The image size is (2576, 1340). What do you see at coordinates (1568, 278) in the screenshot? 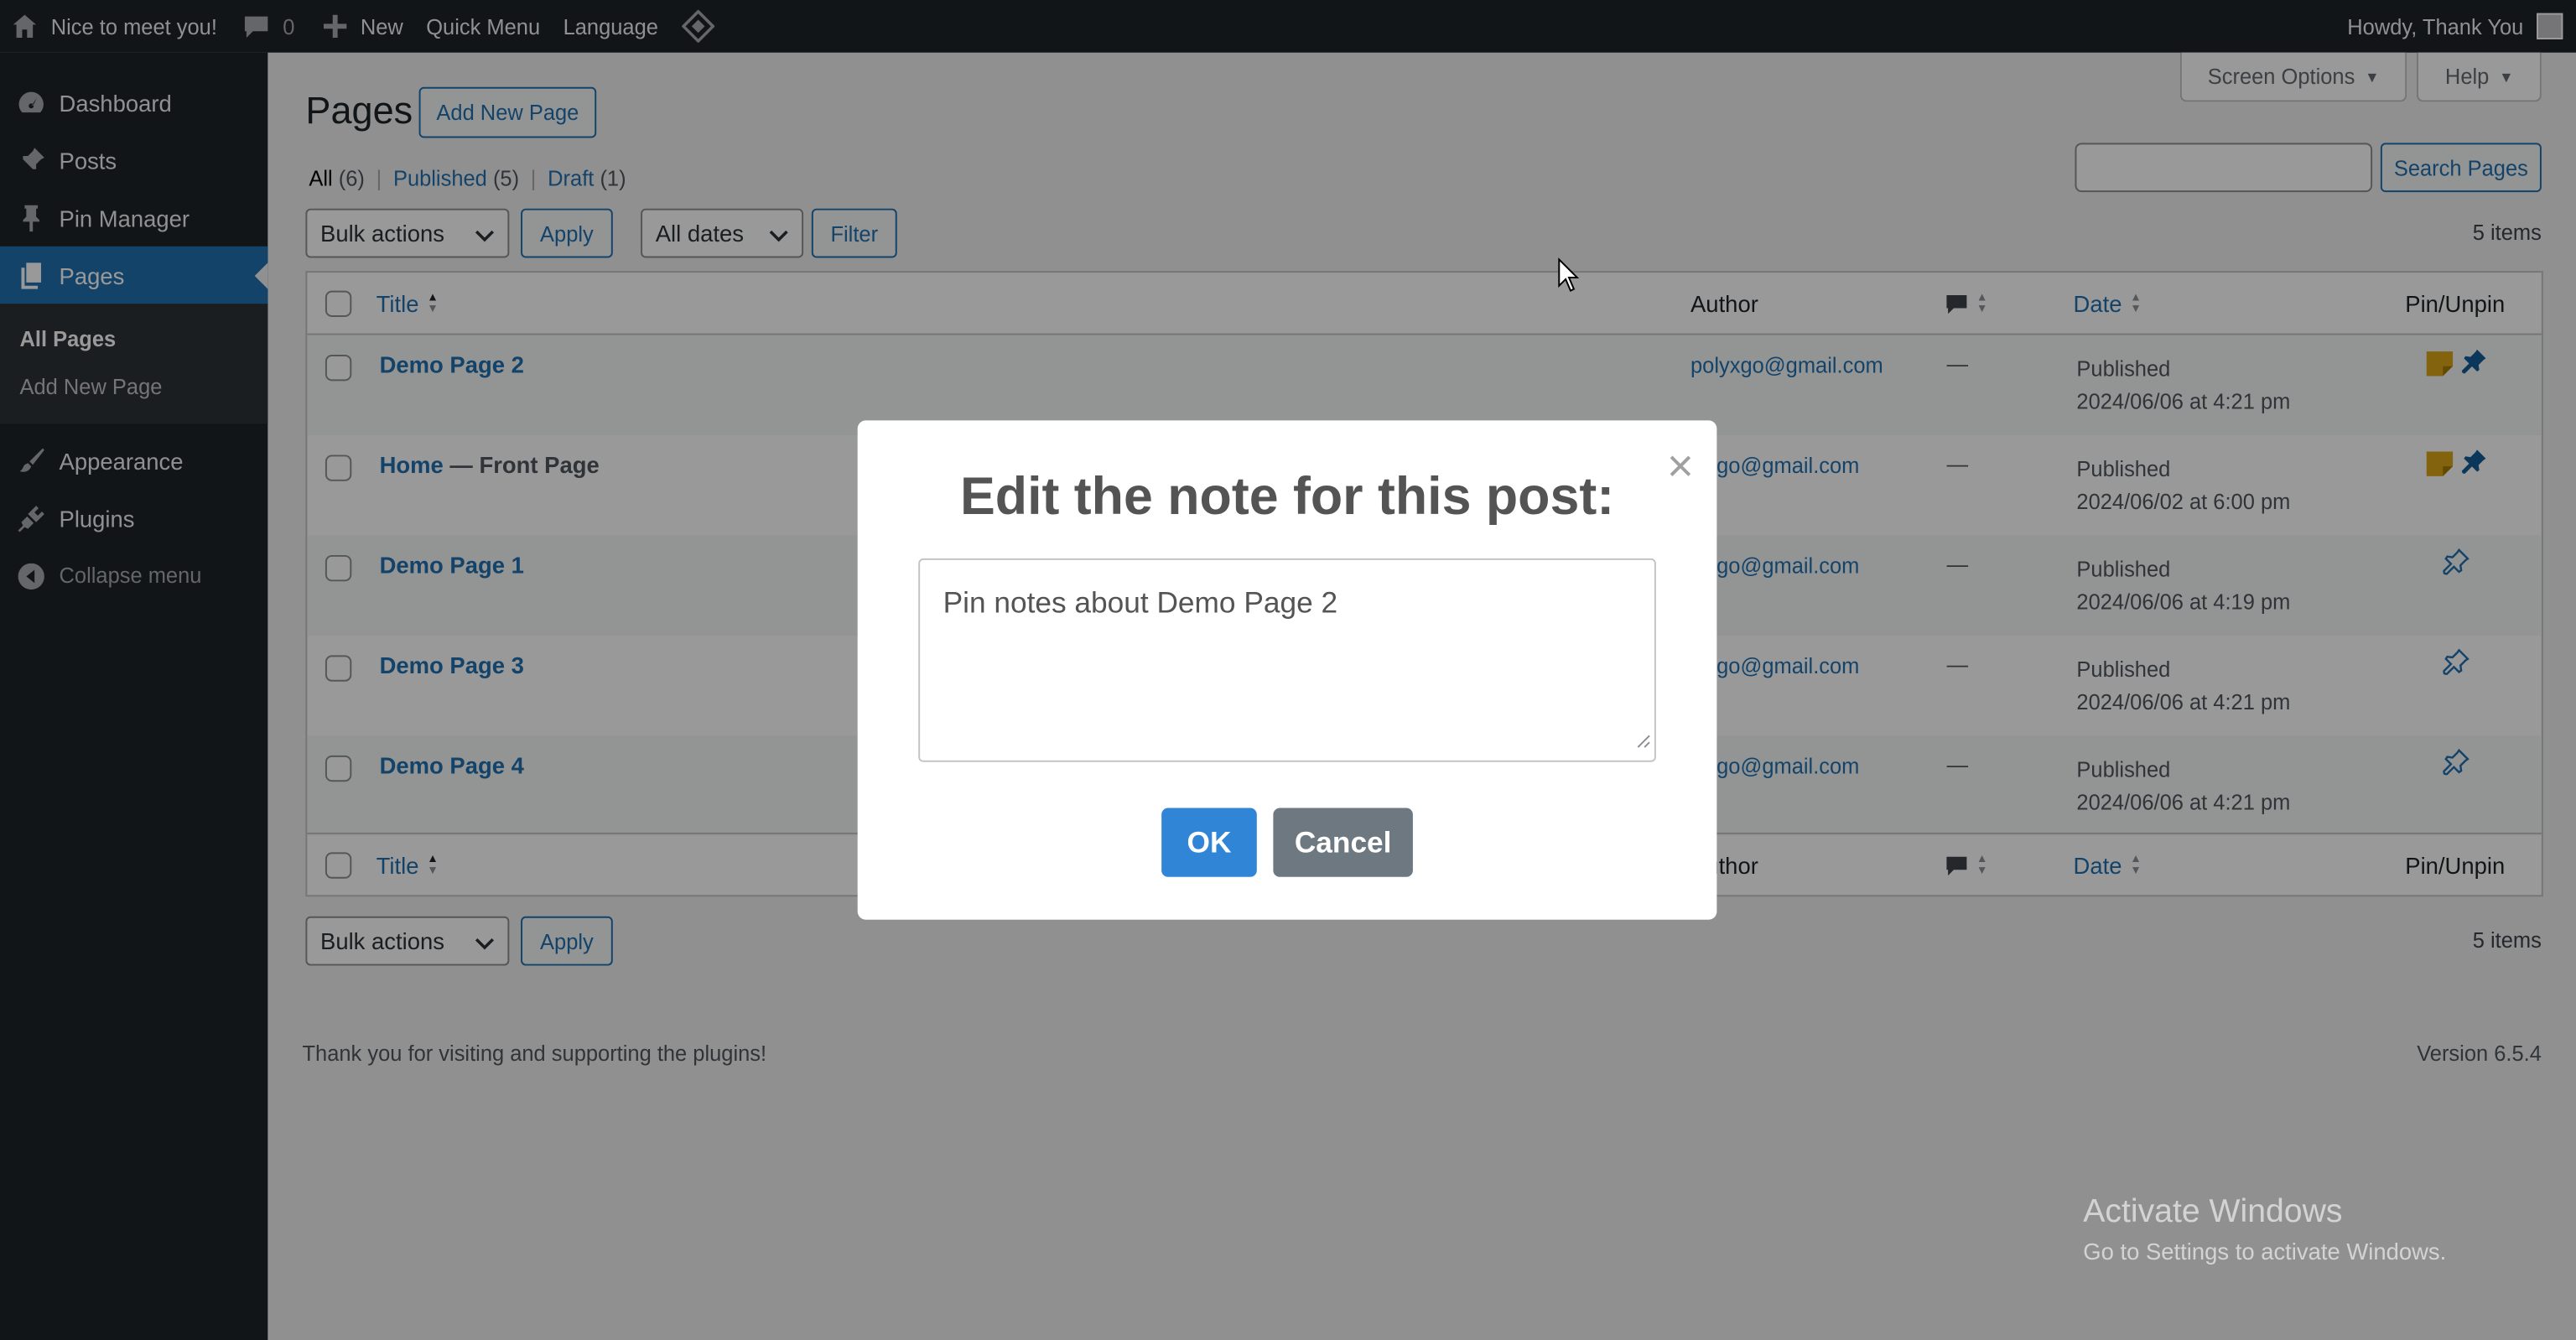
I see `mouse-cursor-icon` at bounding box center [1568, 278].